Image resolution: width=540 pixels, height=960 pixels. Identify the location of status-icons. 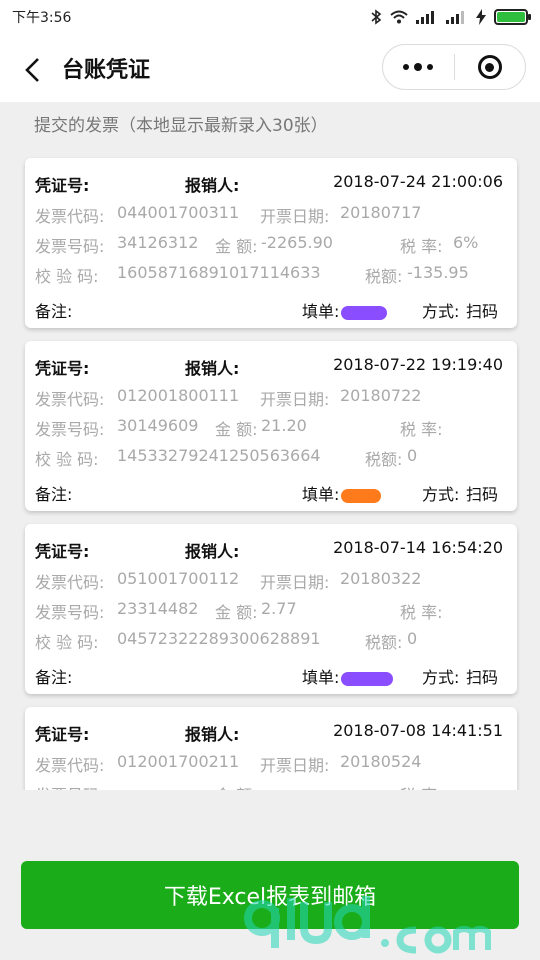
(450, 17).